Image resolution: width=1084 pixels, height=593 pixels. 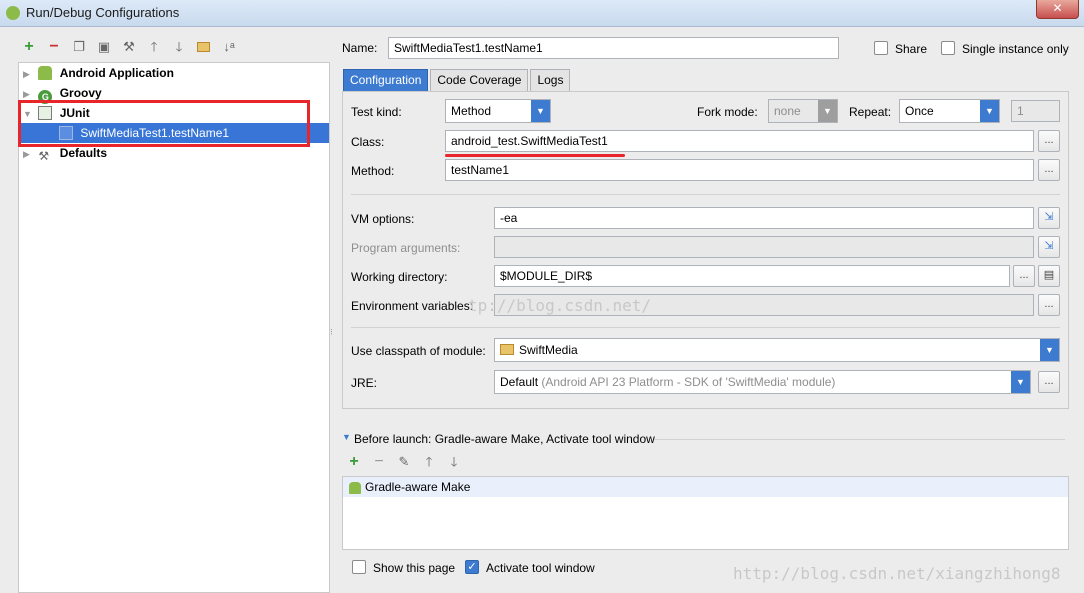 I want to click on repeat-count-field: 1, so click(x=1035, y=111).